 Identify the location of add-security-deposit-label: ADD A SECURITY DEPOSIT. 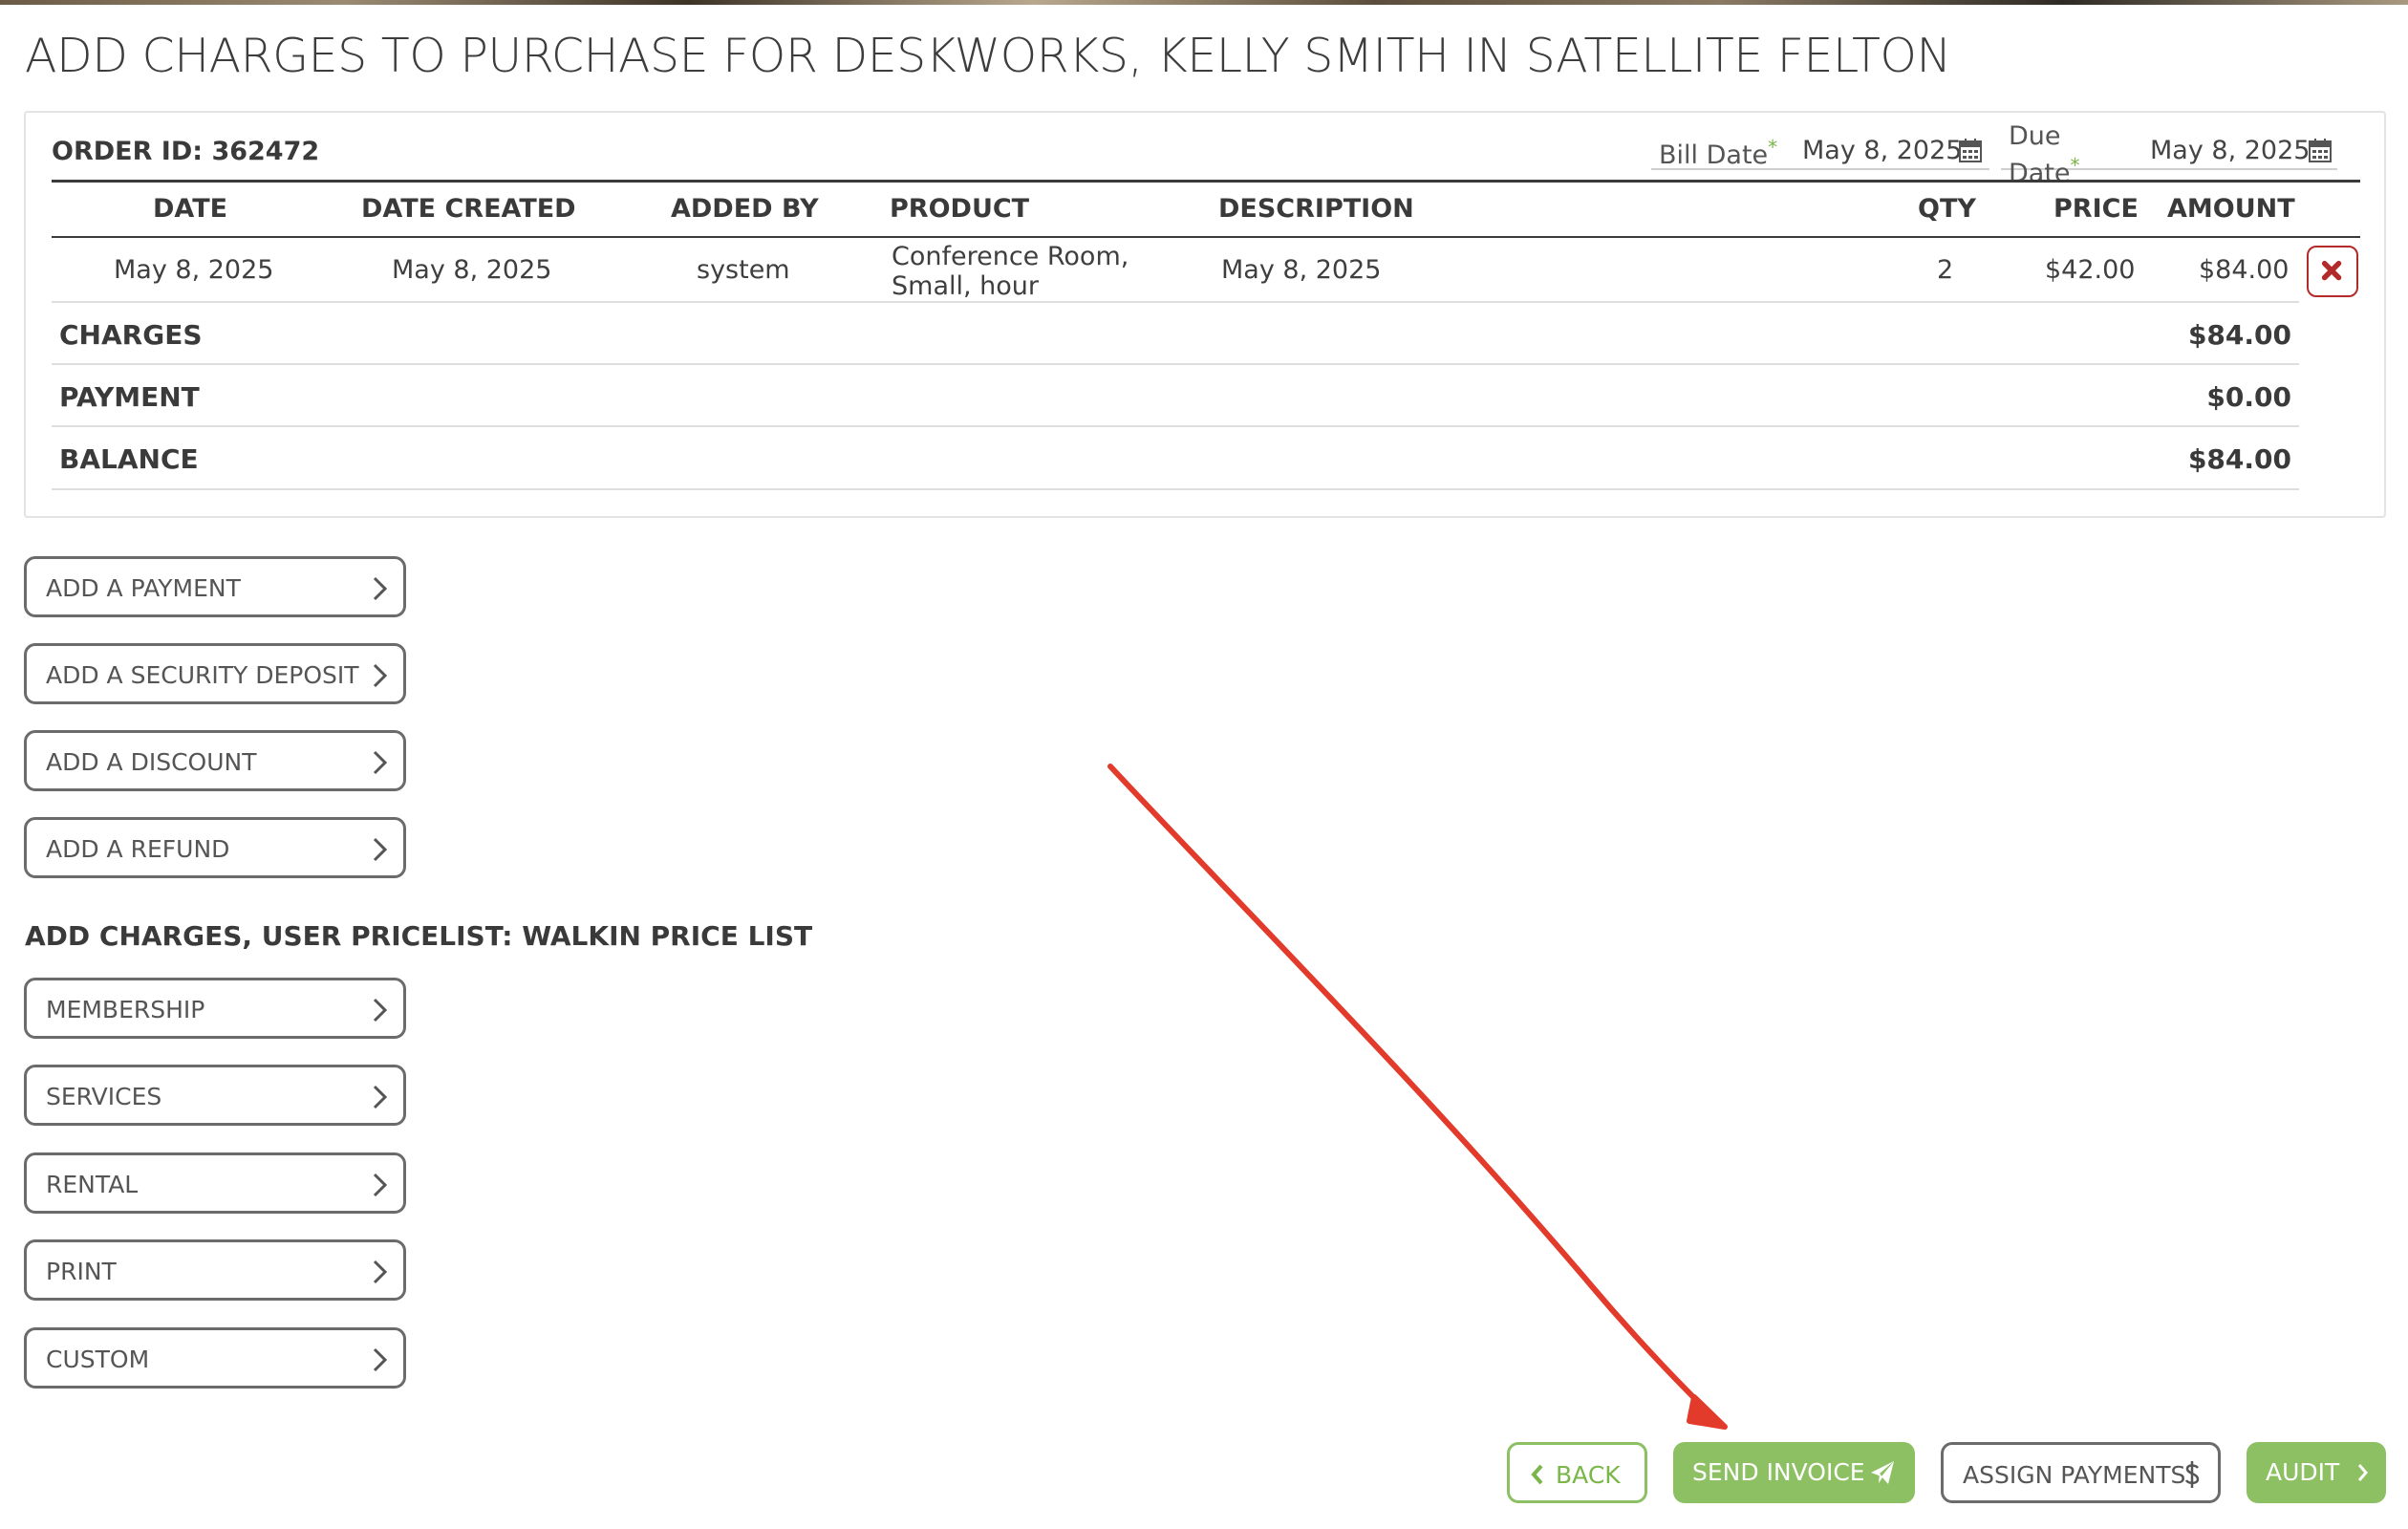
(203, 675).